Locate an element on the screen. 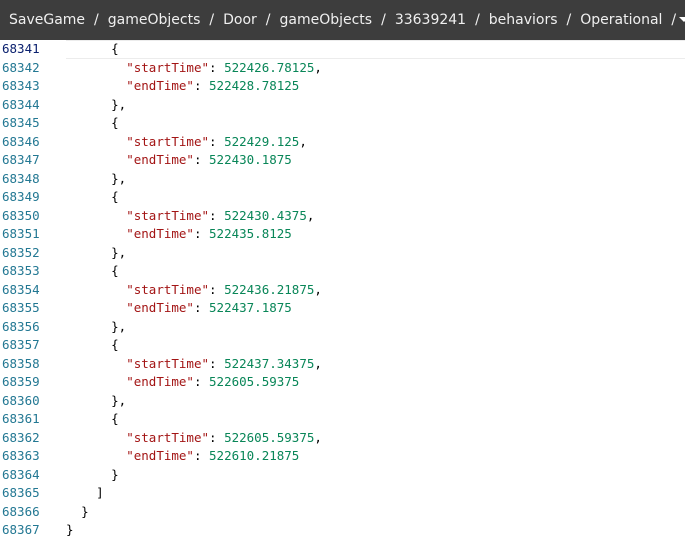  line-number: 68366 is located at coordinates (21, 511).